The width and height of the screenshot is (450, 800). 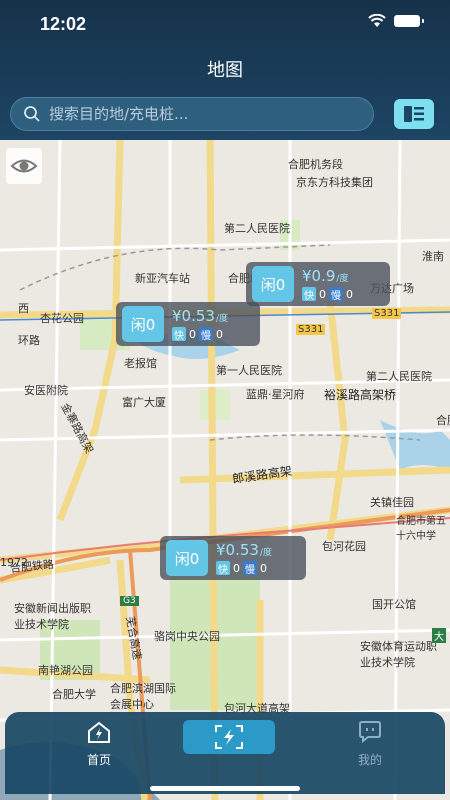 What do you see at coordinates (377, 20) in the screenshot?
I see `wifi-icon` at bounding box center [377, 20].